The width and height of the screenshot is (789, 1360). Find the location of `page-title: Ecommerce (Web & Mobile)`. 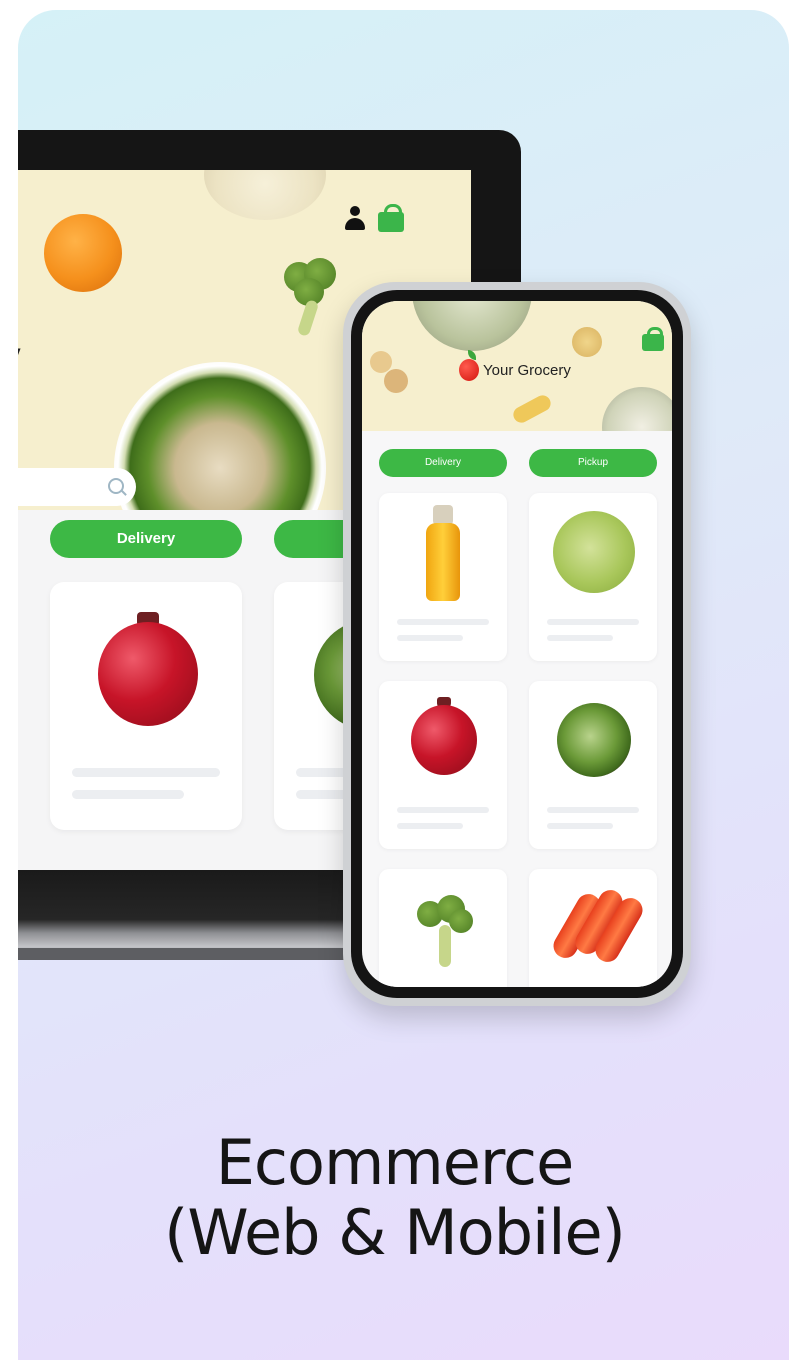

page-title: Ecommerce (Web & Mobile) is located at coordinates (394, 1198).